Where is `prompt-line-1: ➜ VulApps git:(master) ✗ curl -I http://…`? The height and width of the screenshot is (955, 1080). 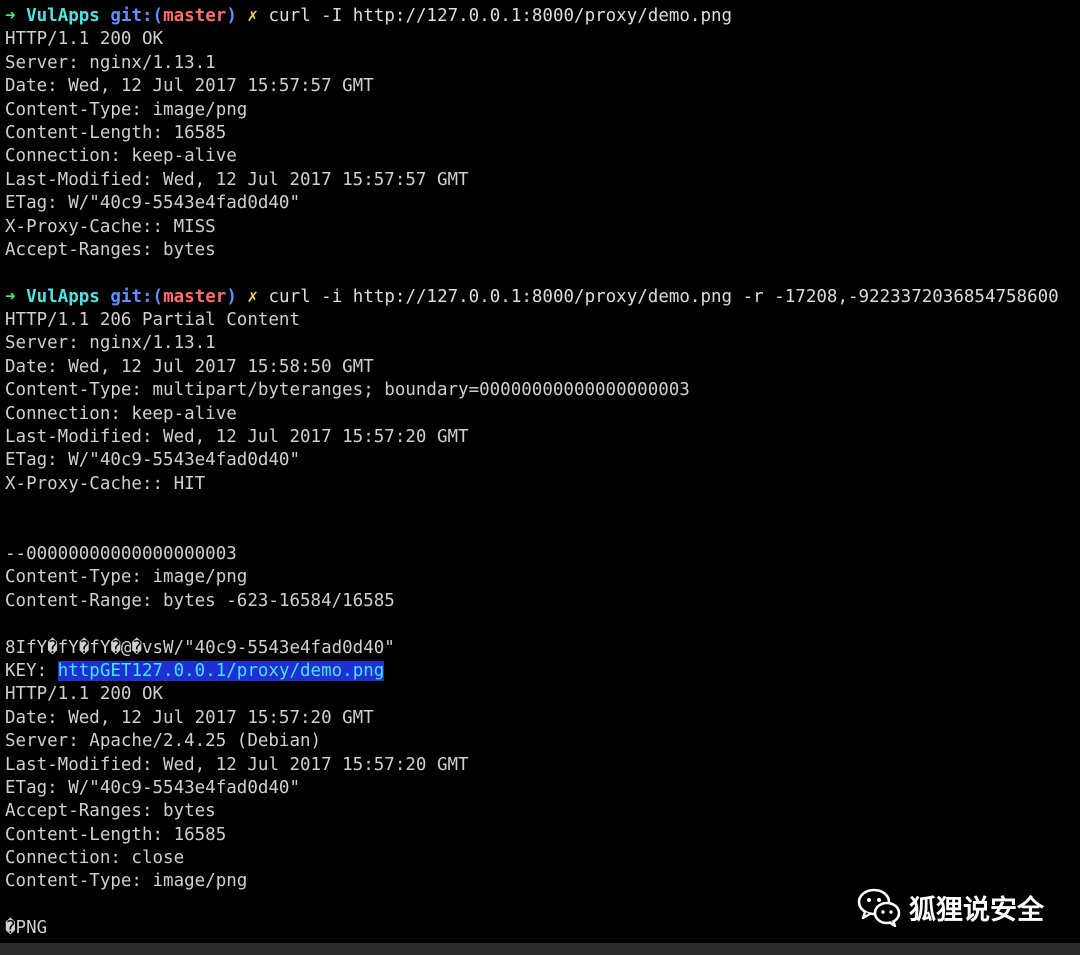
prompt-line-1: ➜ VulApps git:(master) ✗ curl -I http://… is located at coordinates (542, 16).